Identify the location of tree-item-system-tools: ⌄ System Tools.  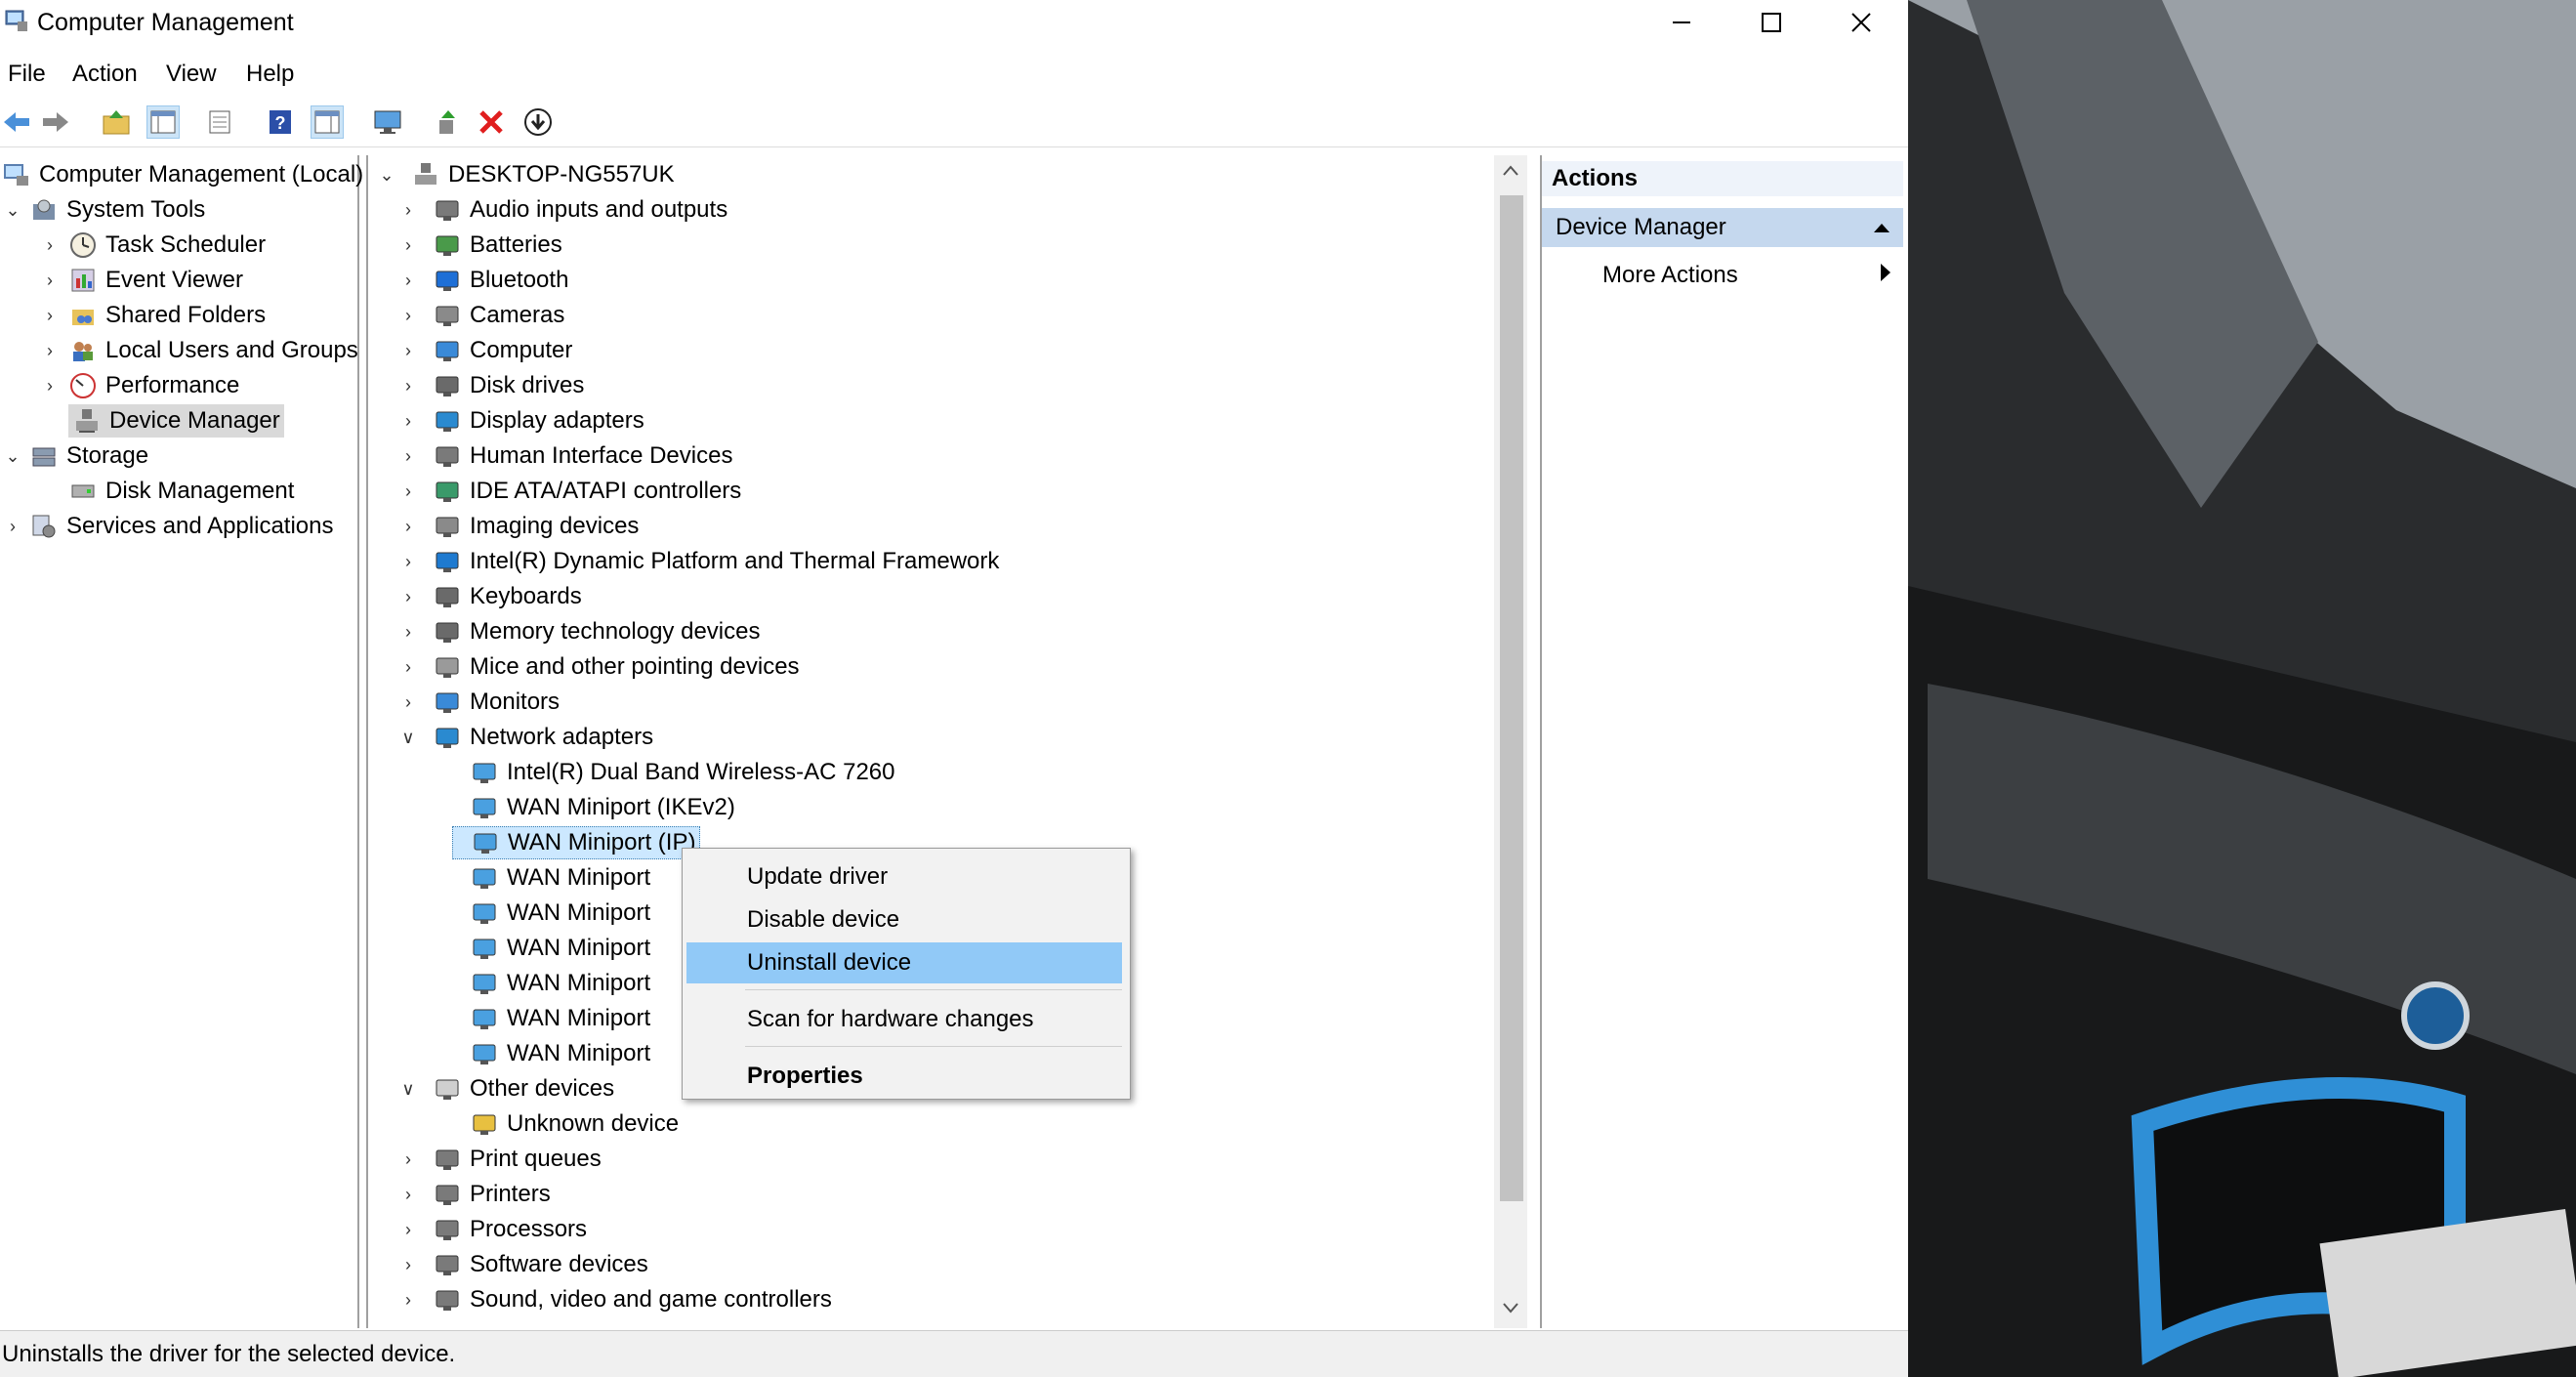
(103, 210).